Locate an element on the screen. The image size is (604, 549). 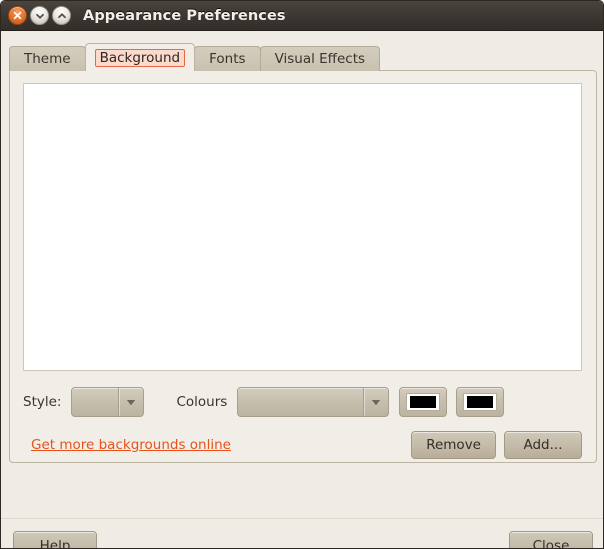
background-options-row: Style: Colours is located at coordinates (302, 402).